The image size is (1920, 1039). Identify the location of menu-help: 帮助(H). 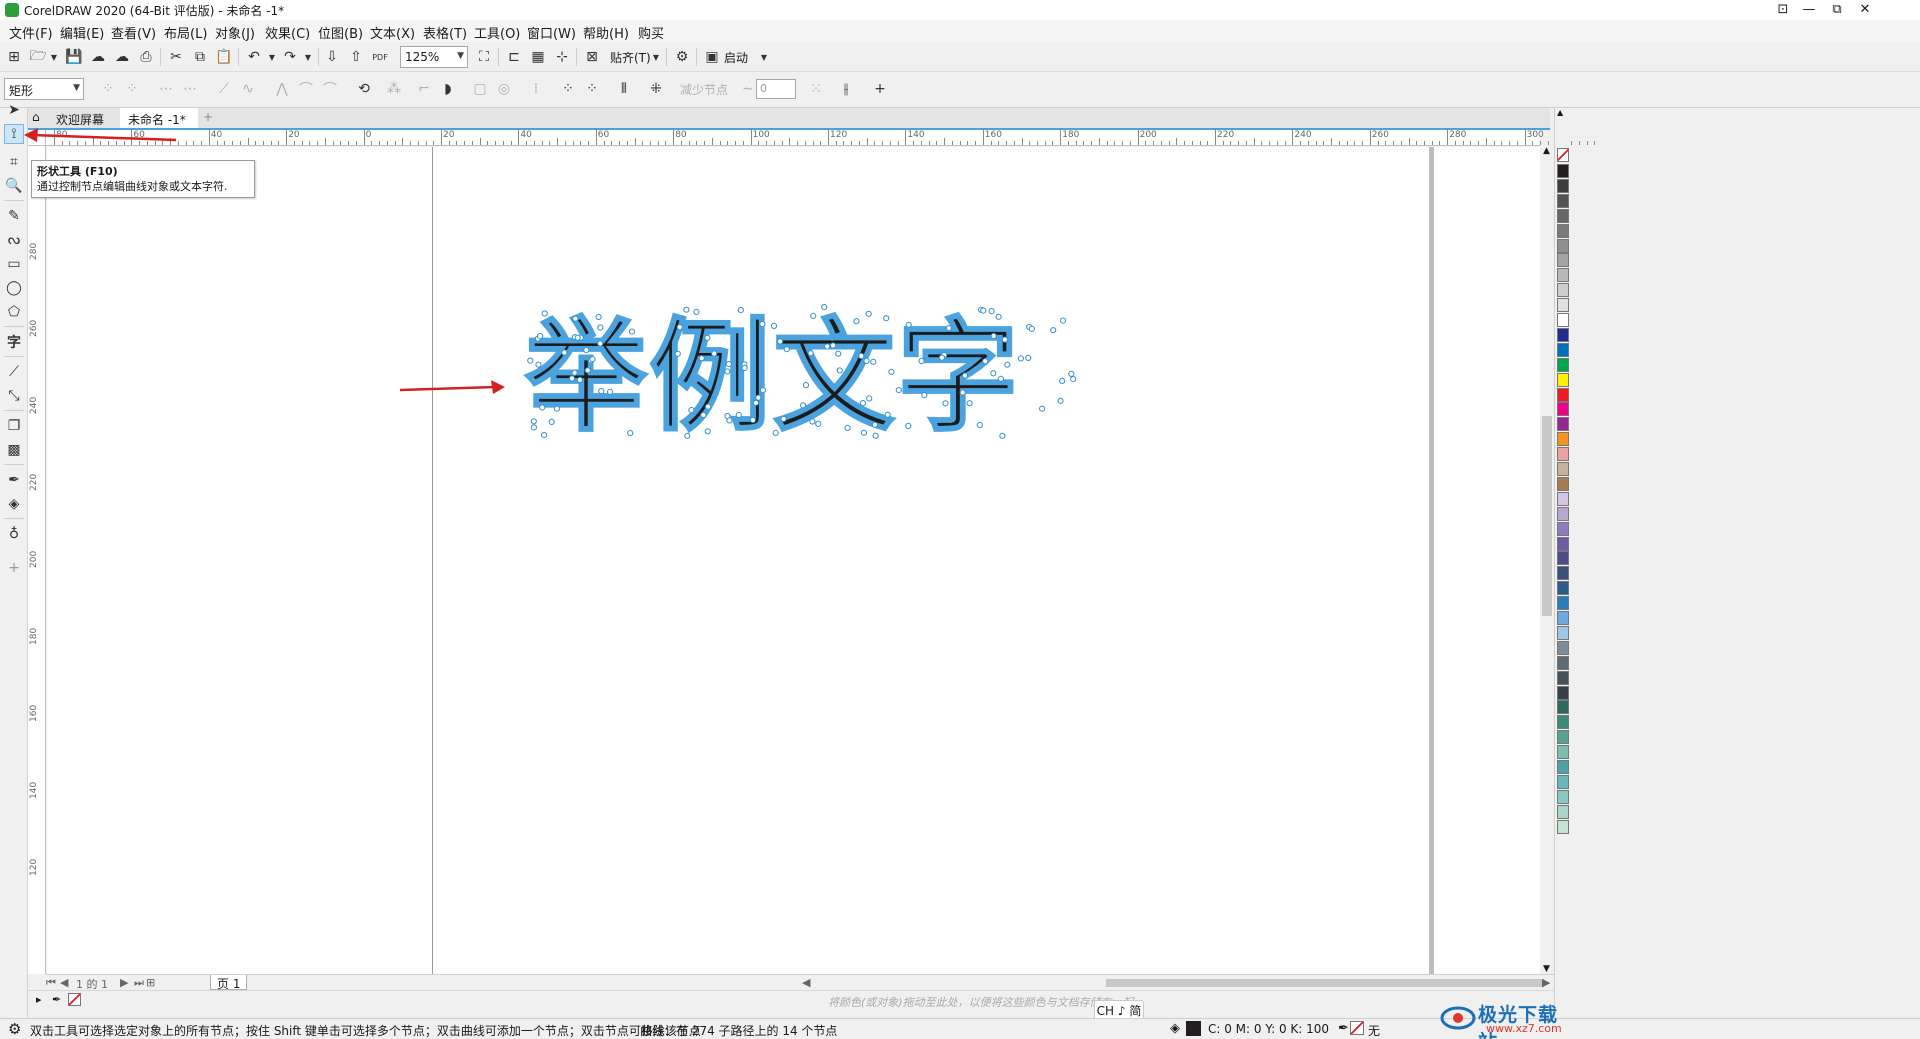
(606, 32).